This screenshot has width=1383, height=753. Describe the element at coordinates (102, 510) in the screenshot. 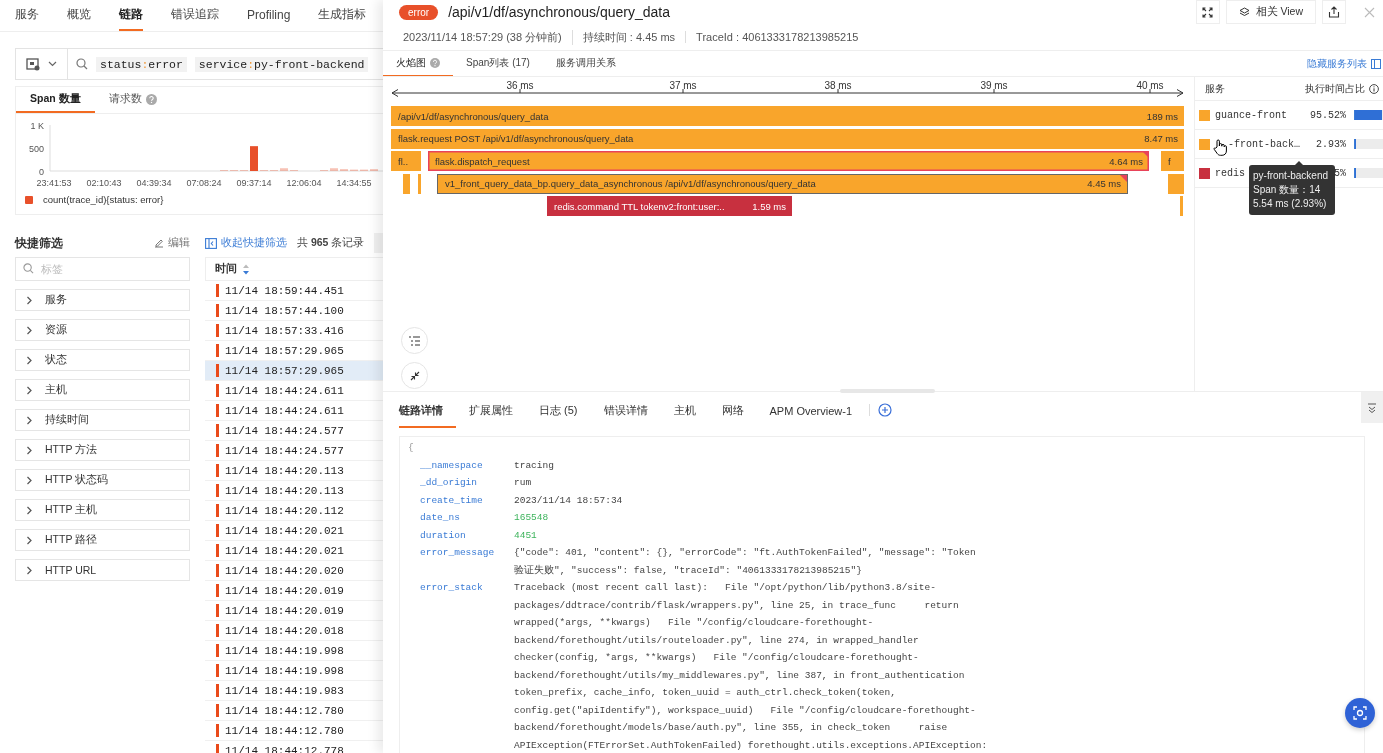

I see `filter-group: HTTP 主机` at that location.